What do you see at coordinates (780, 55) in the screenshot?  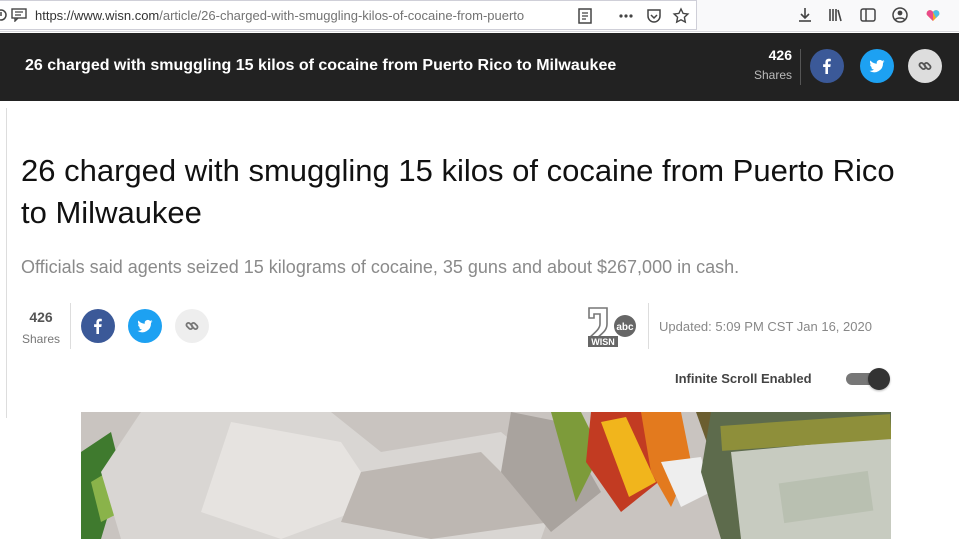 I see `sticky-share-number: 426` at bounding box center [780, 55].